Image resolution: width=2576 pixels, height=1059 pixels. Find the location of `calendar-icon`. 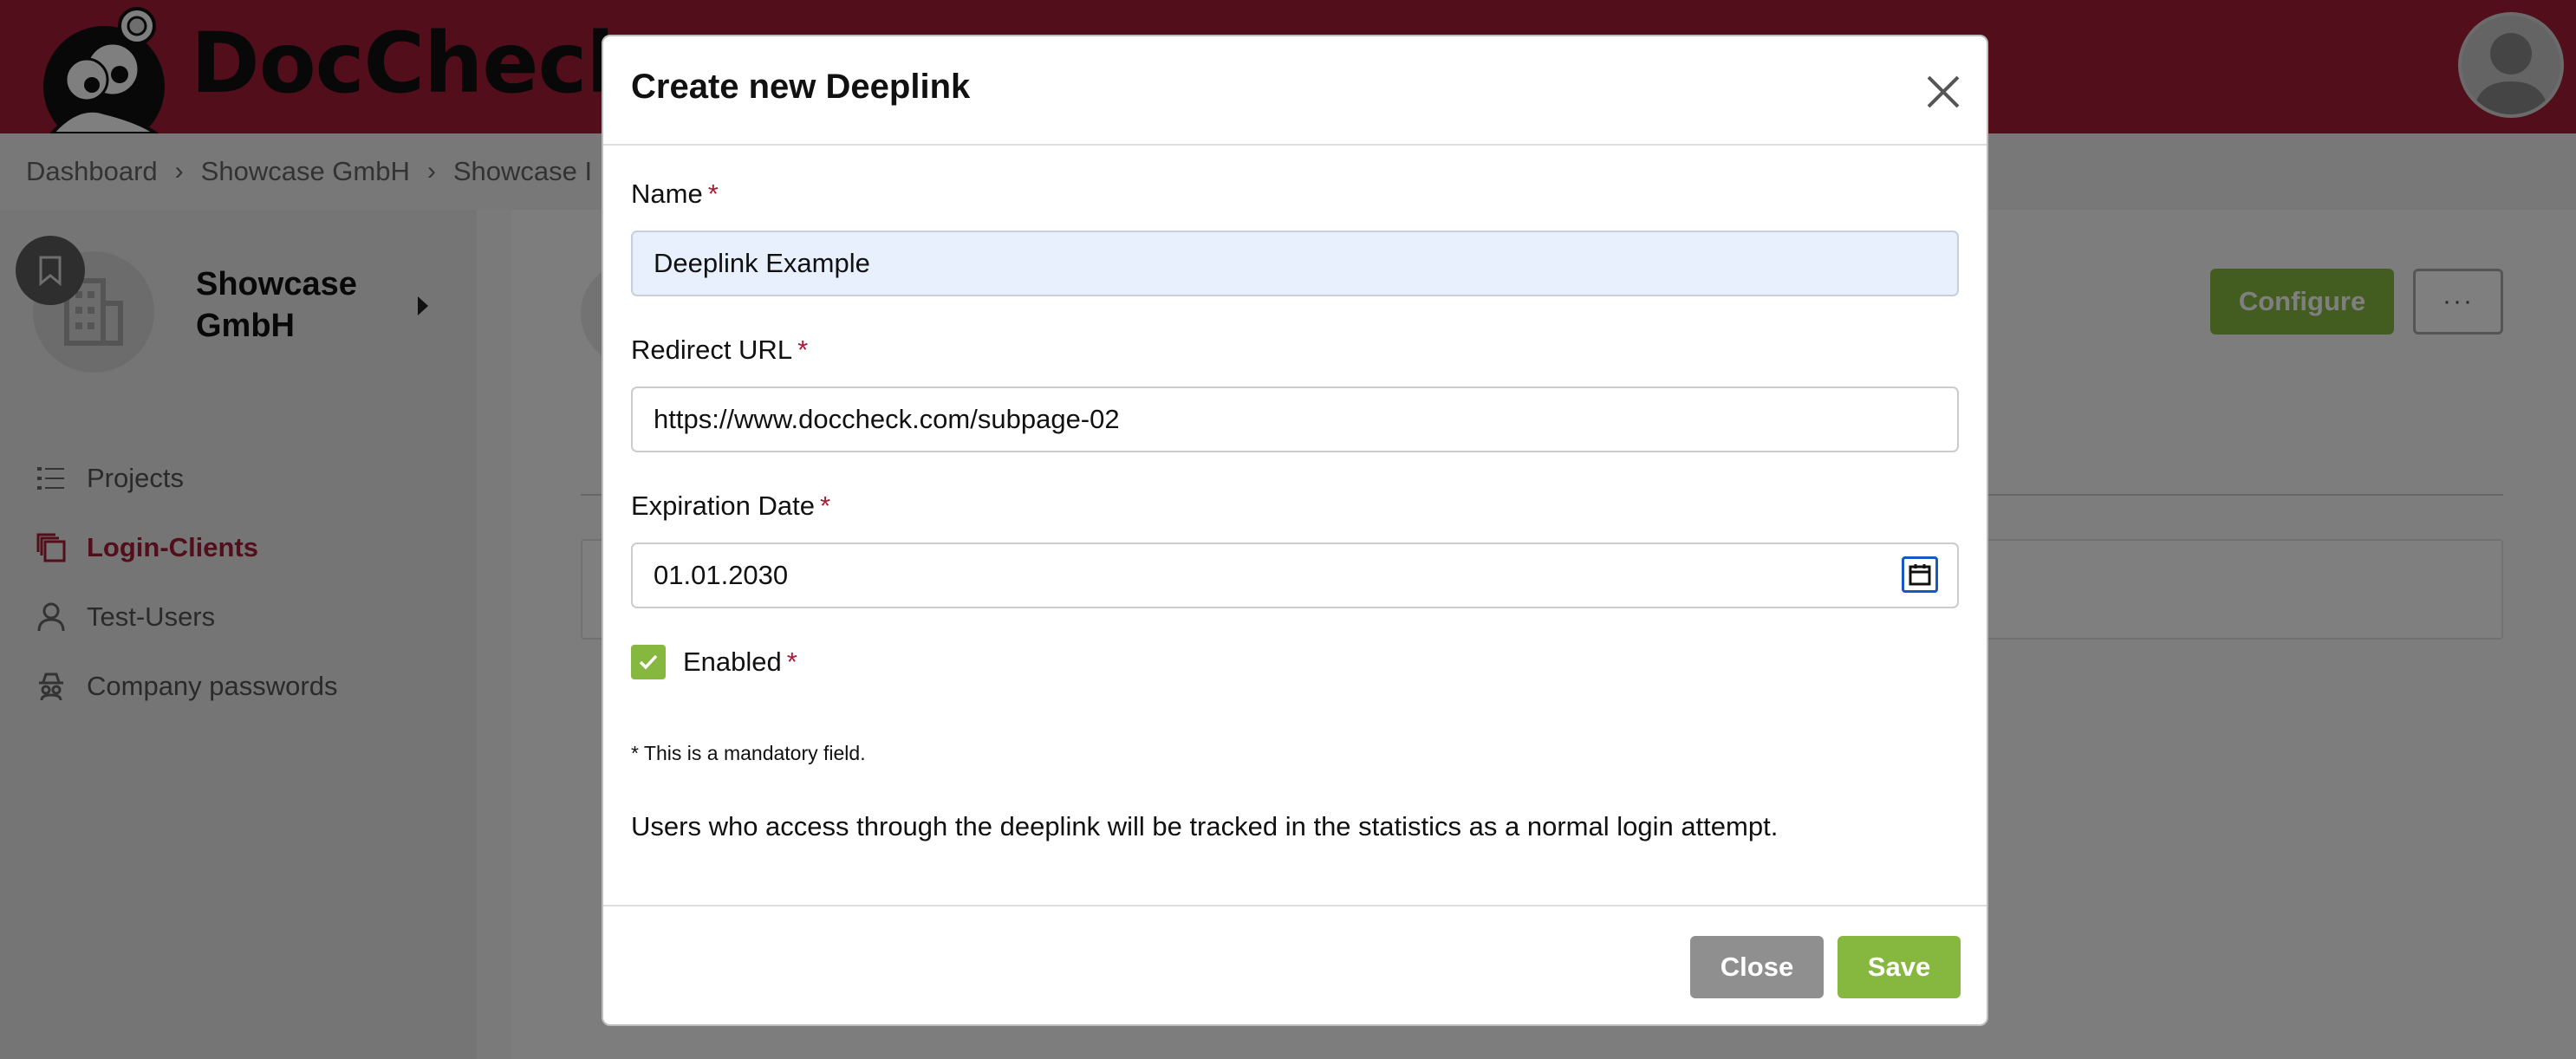

calendar-icon is located at coordinates (1920, 574).